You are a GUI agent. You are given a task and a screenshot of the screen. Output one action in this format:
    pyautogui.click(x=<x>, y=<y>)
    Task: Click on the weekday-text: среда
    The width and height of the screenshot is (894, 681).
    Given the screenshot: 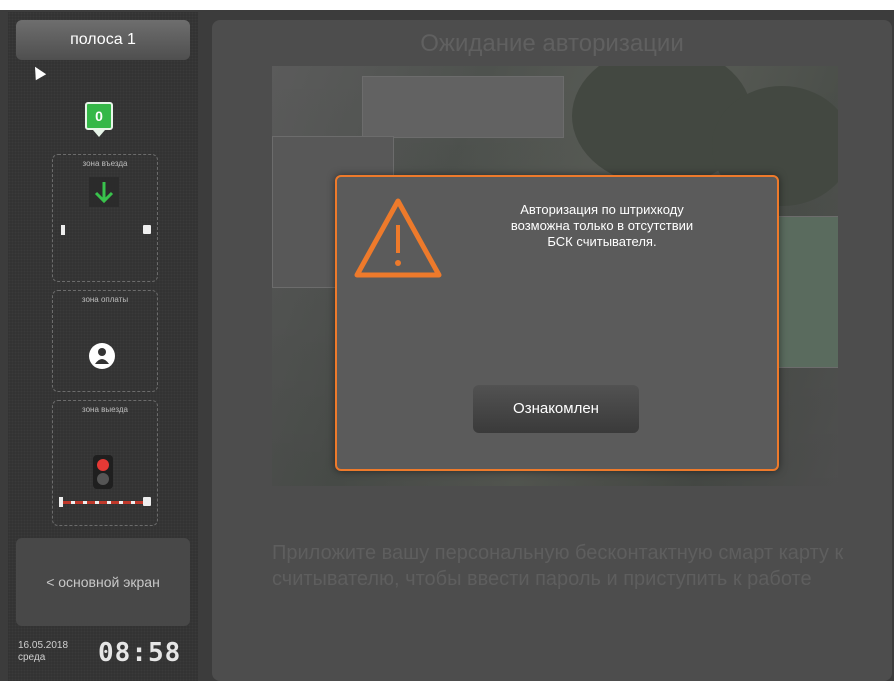 What is the action you would take?
    pyautogui.click(x=32, y=657)
    